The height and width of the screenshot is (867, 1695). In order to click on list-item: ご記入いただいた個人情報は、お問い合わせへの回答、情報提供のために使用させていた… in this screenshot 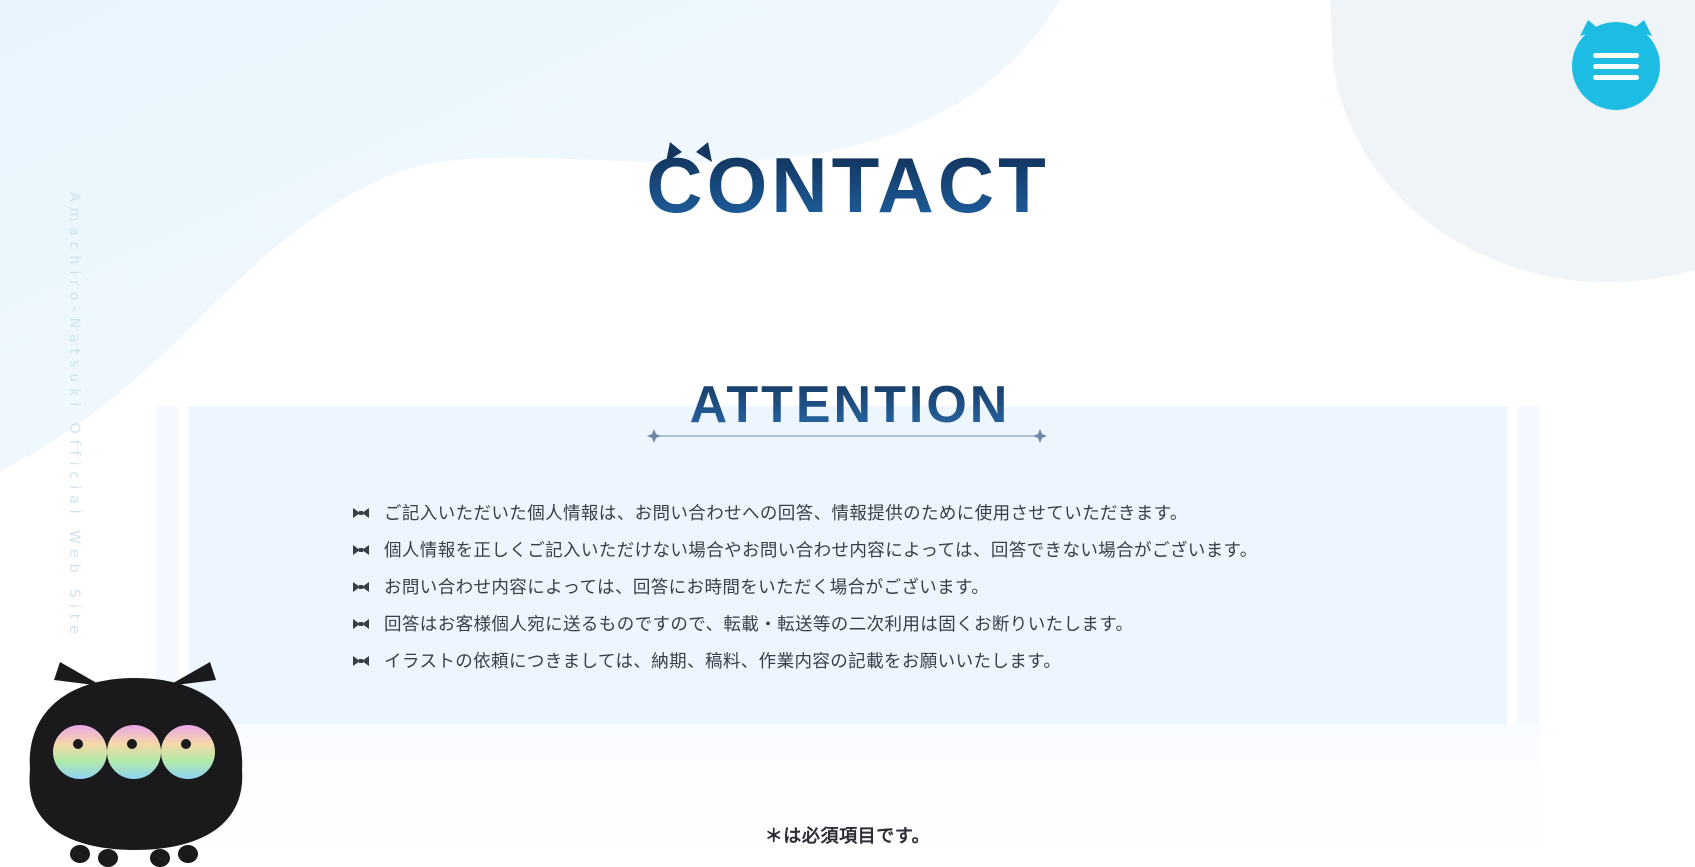, I will do `click(805, 512)`.